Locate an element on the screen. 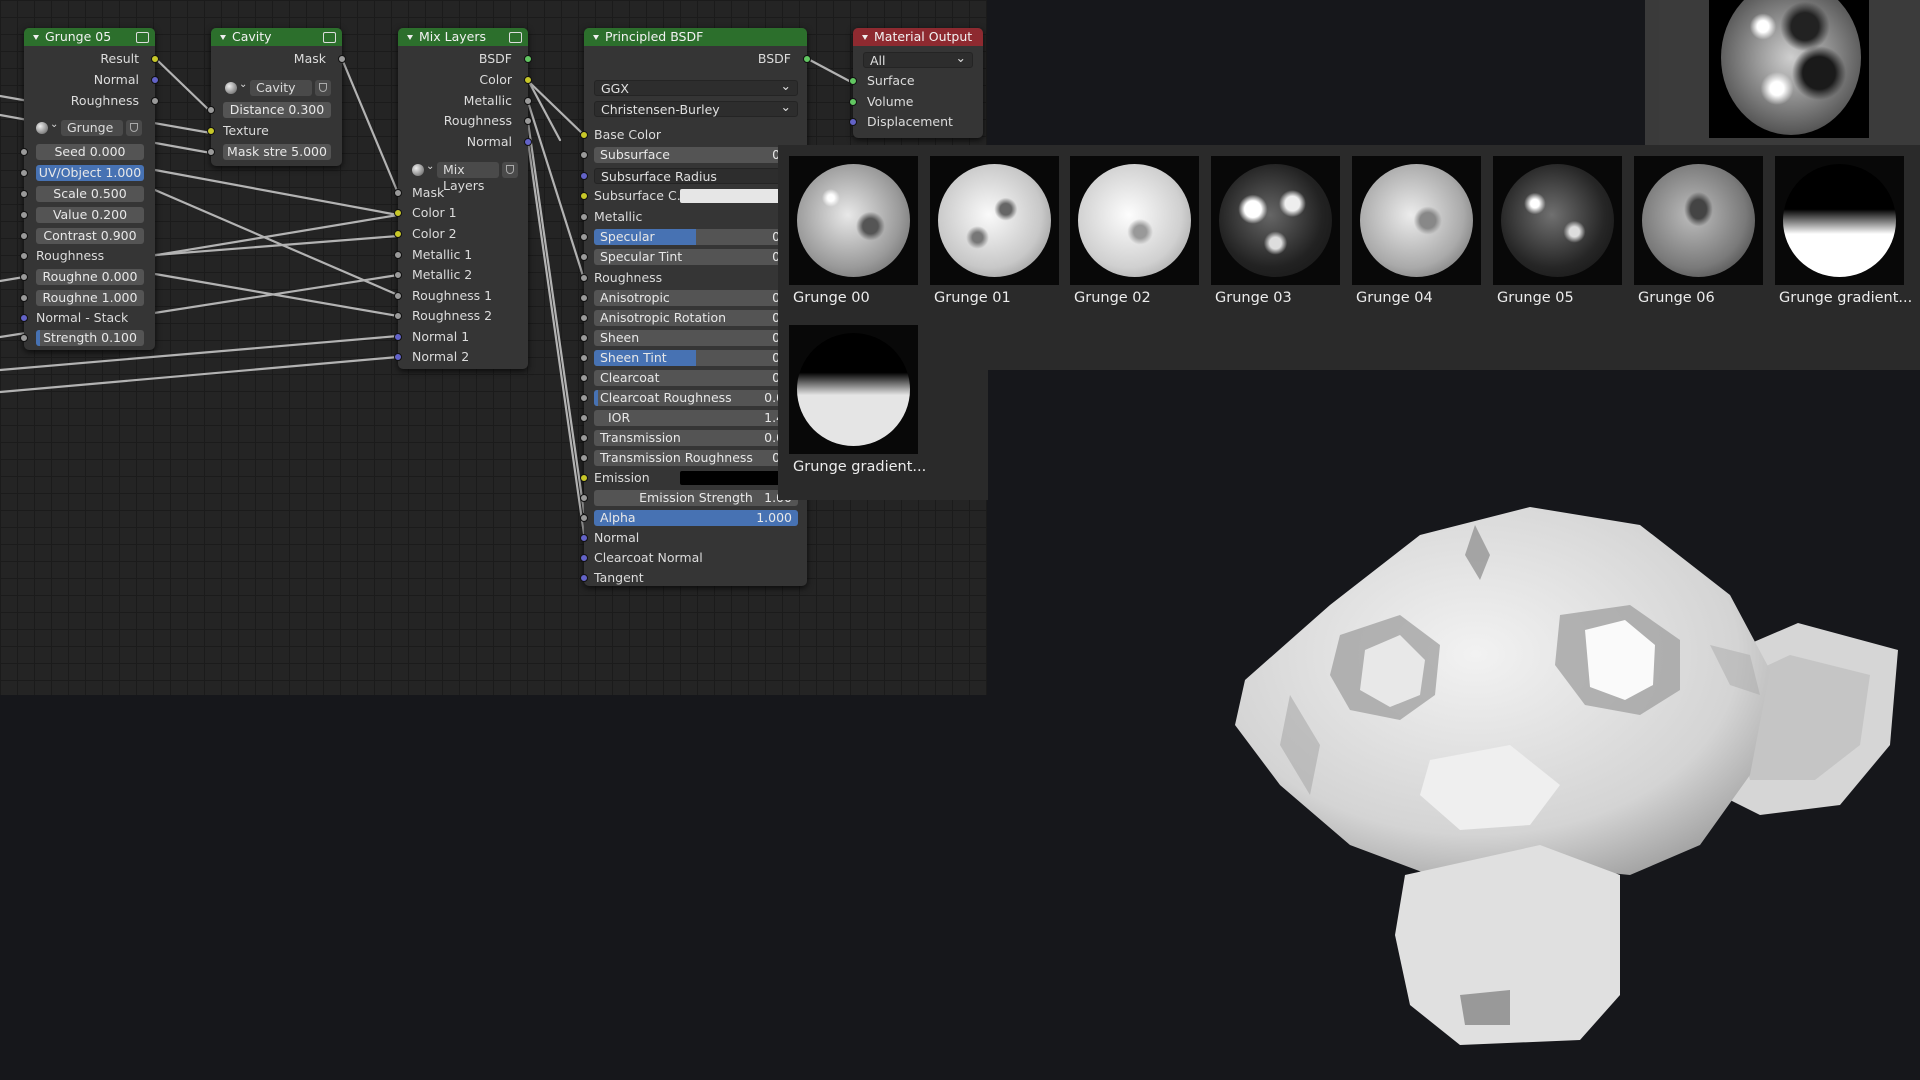  socket-normal1-in is located at coordinates (398, 337).